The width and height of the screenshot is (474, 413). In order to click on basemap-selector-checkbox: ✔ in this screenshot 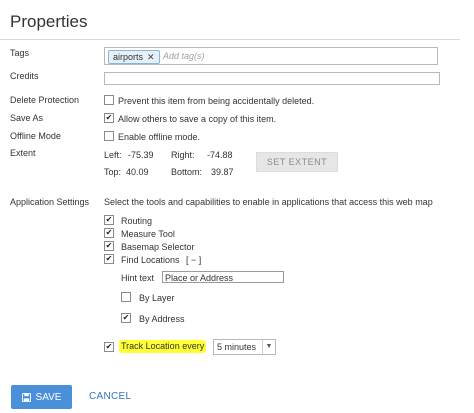, I will do `click(109, 246)`.